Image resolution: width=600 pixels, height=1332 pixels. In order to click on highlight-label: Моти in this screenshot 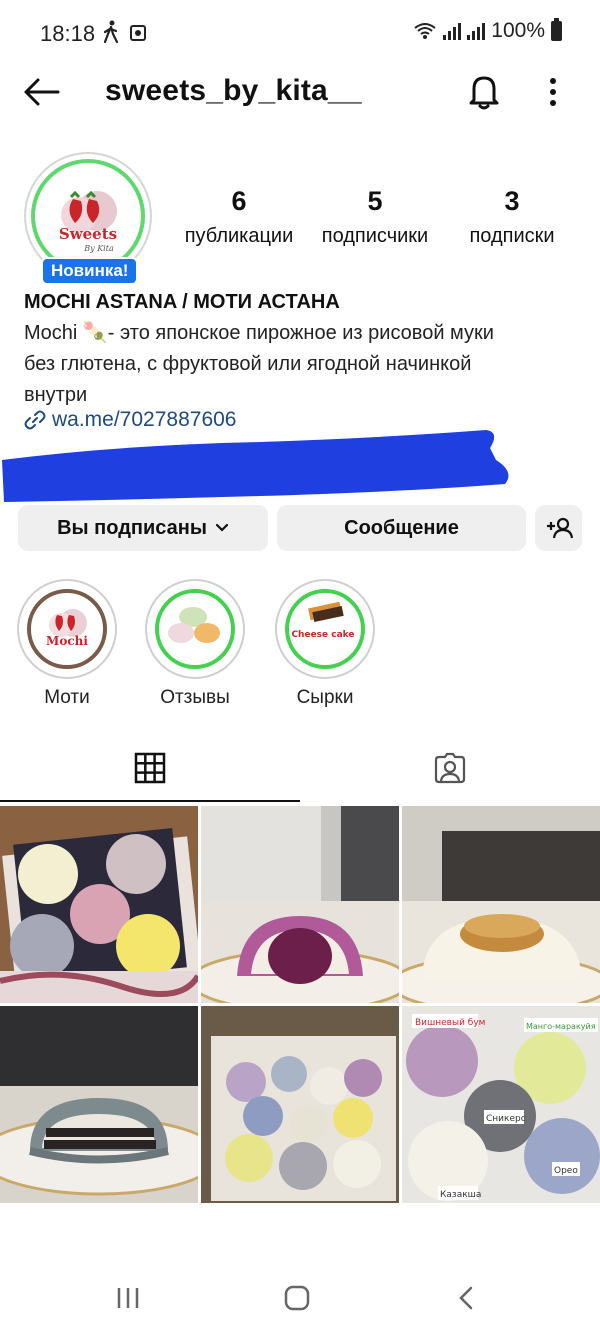, I will do `click(67, 697)`.